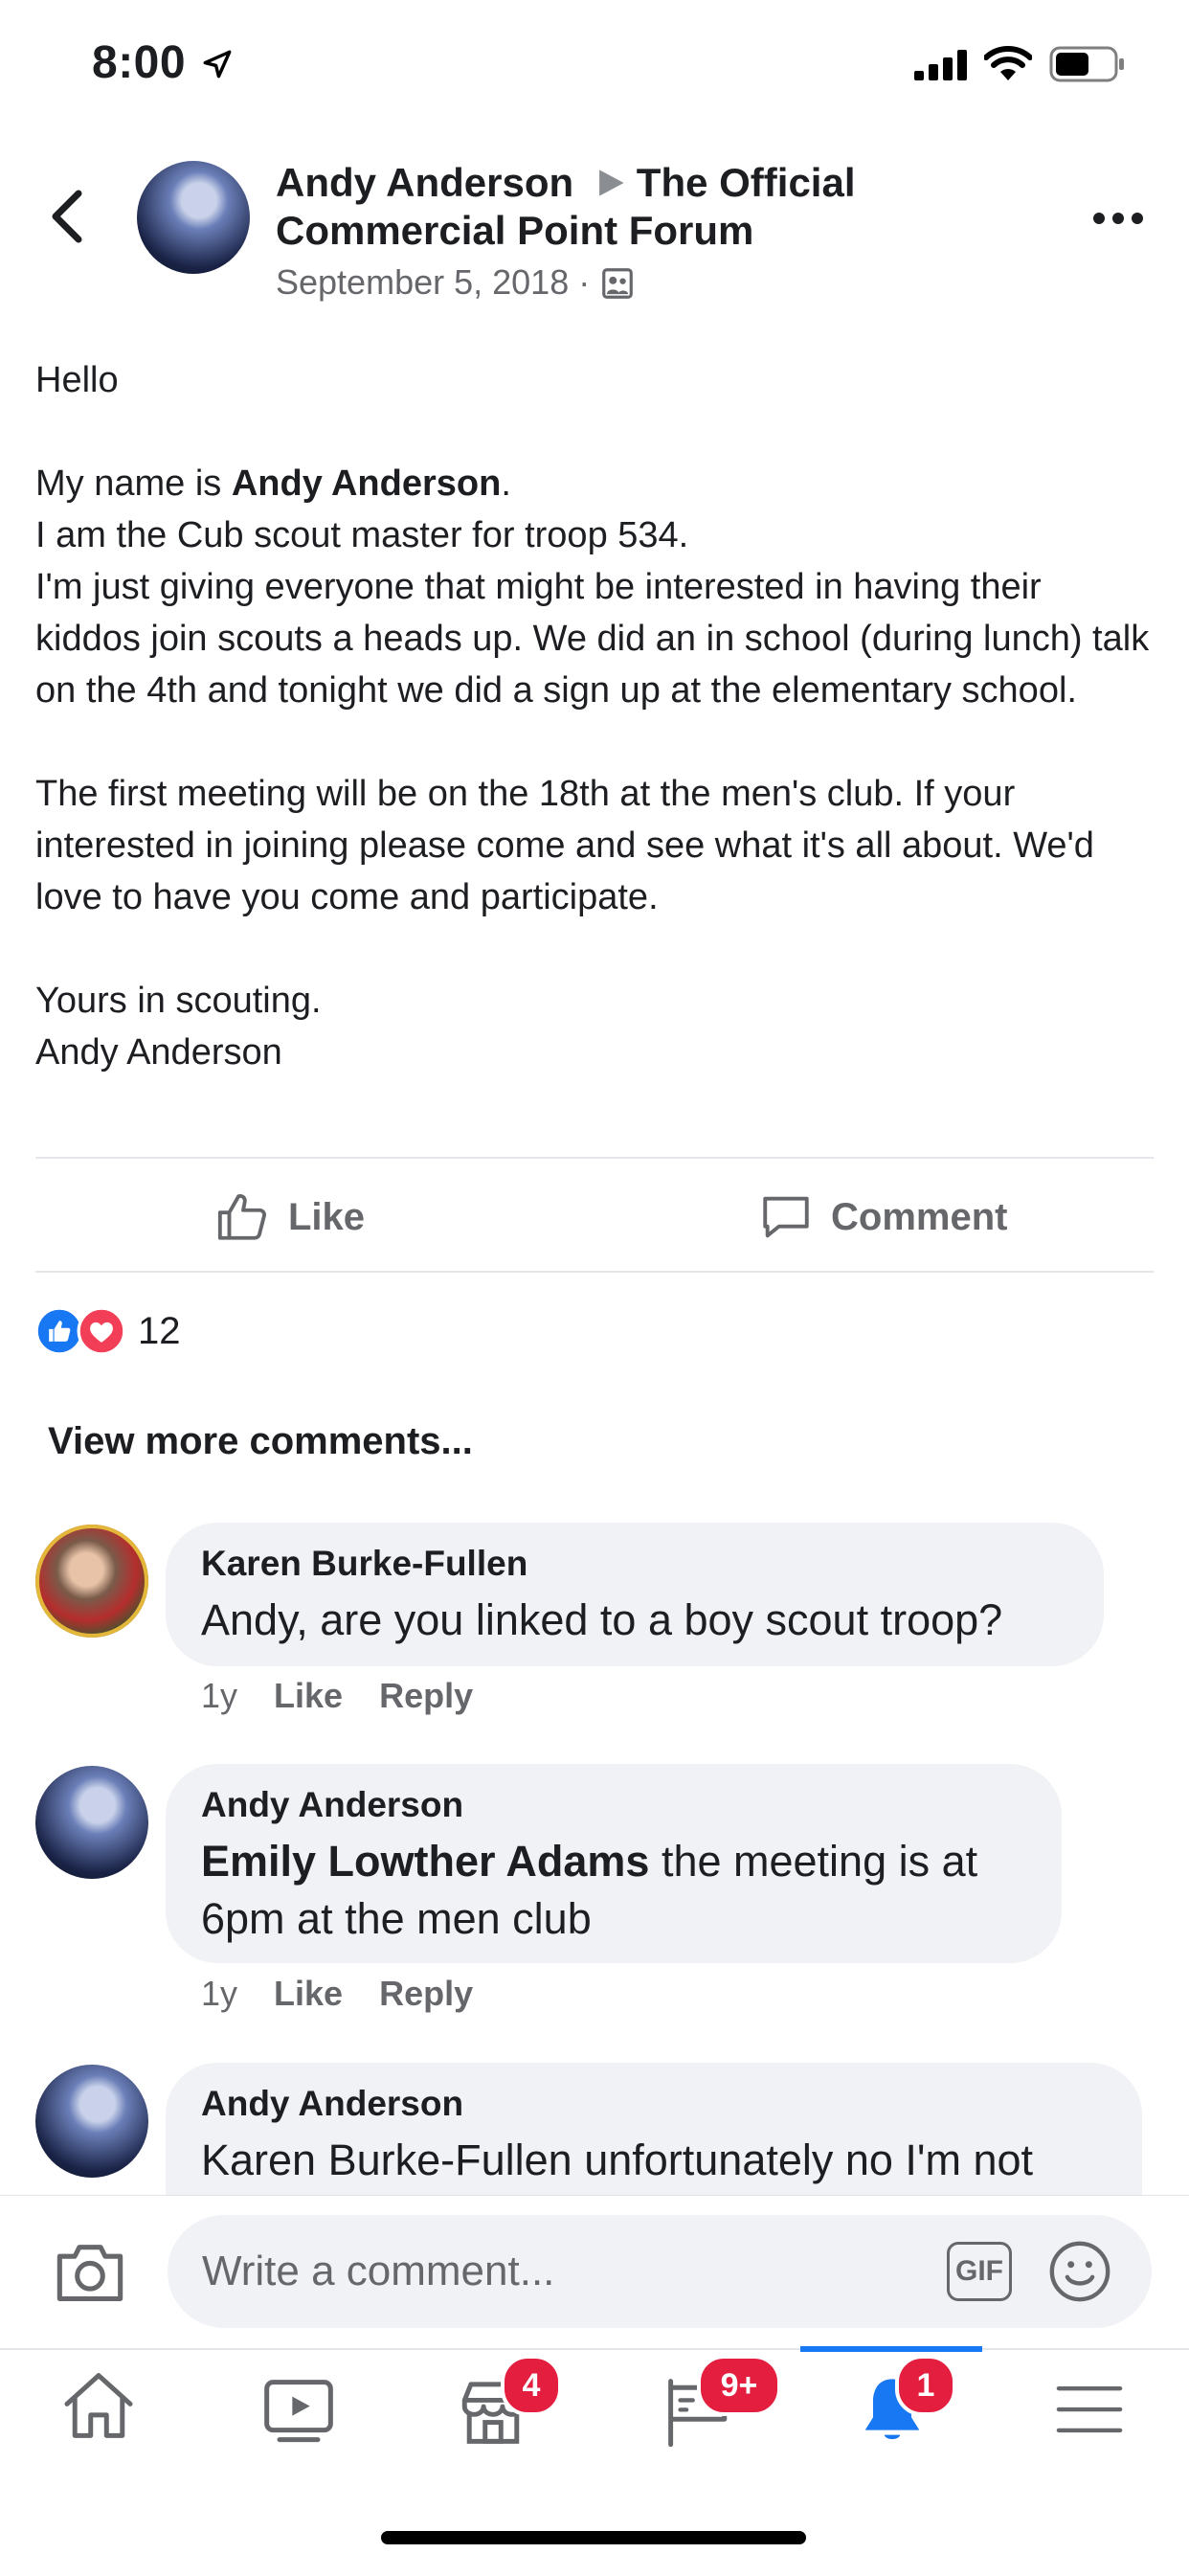 This screenshot has width=1189, height=2576. I want to click on notifications-active-indicator, so click(891, 2349).